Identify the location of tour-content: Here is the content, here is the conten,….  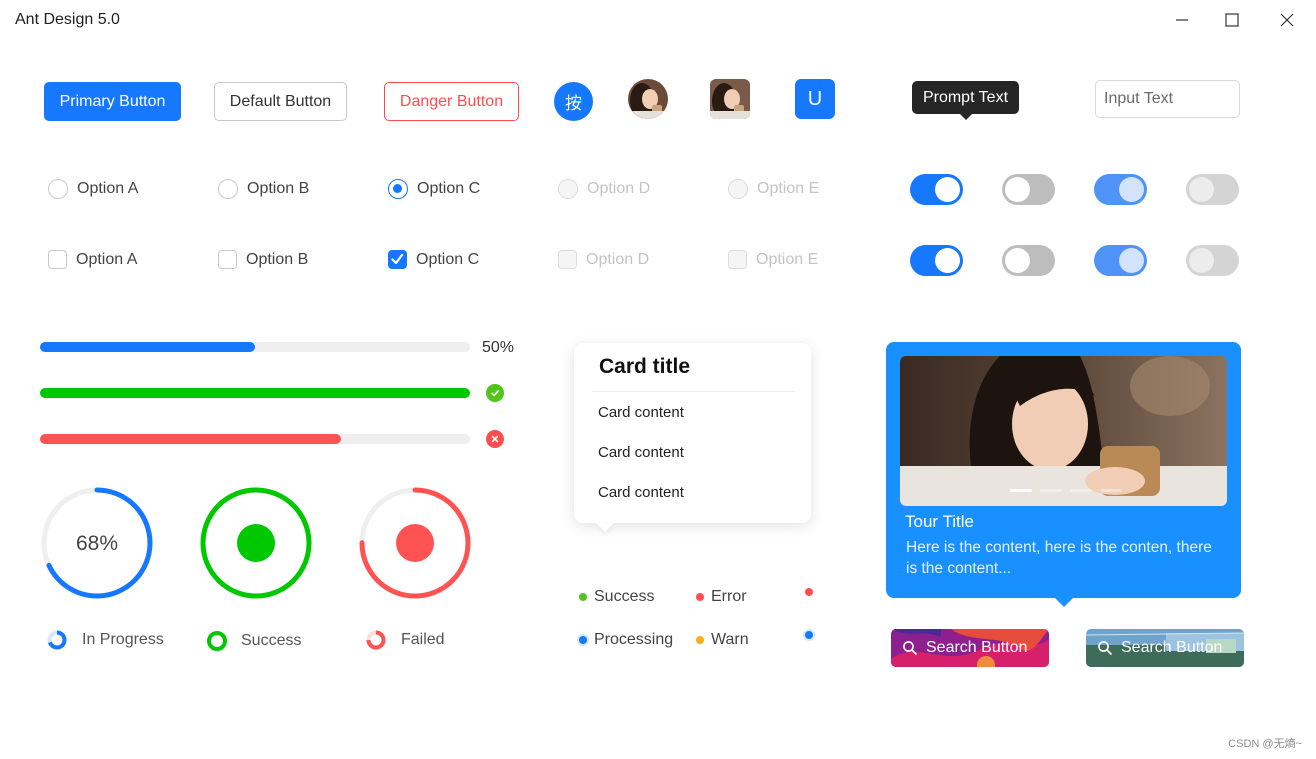
(1059, 558).